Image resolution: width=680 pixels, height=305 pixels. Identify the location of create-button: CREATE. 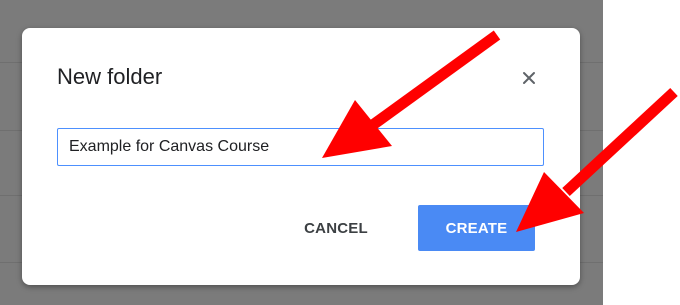
(476, 228).